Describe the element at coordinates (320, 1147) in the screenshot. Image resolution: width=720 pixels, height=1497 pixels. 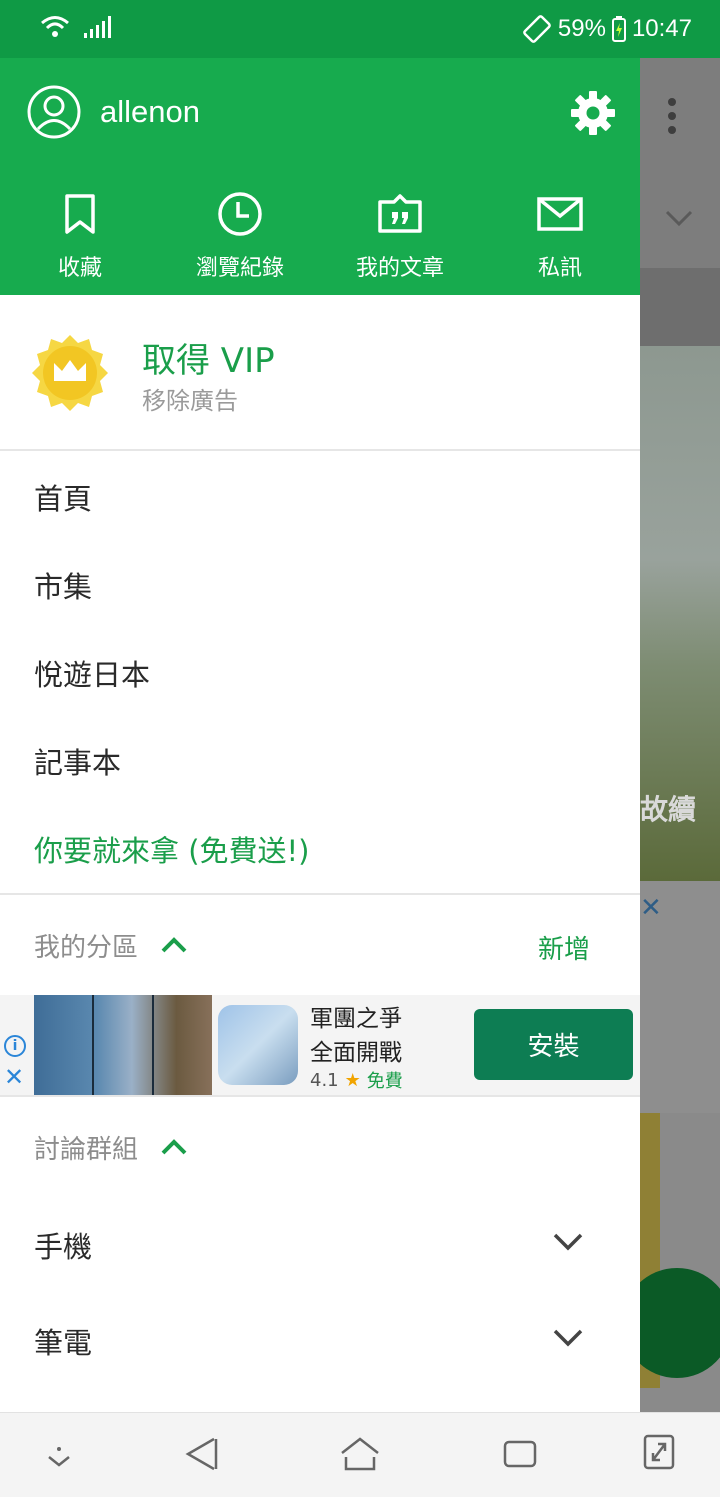
I see `groups-section-header: 討論群組` at that location.